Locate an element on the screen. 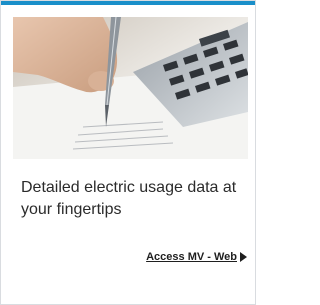 The image size is (320, 305). access-mv-web-link: Access MV - Web is located at coordinates (191, 257).